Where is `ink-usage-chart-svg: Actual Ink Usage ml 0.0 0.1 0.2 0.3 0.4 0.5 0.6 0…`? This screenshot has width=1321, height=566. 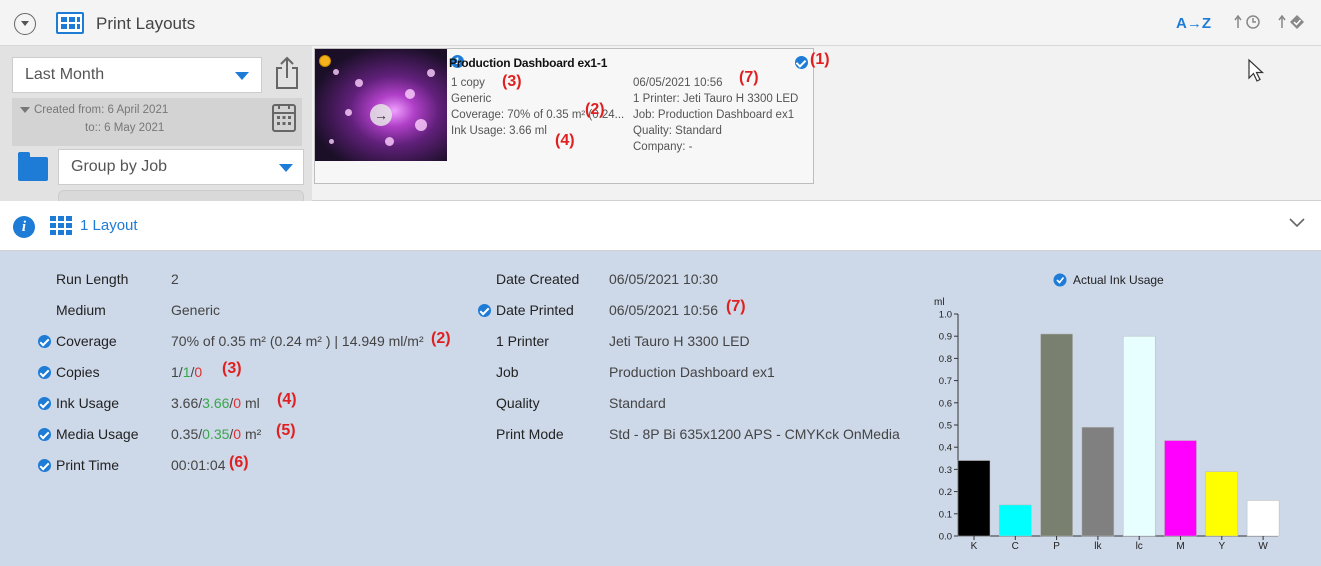 ink-usage-chart-svg: Actual Ink Usage ml 0.0 0.1 0.2 0.3 0.4 0.5 0.6 0… is located at coordinates (1107, 412).